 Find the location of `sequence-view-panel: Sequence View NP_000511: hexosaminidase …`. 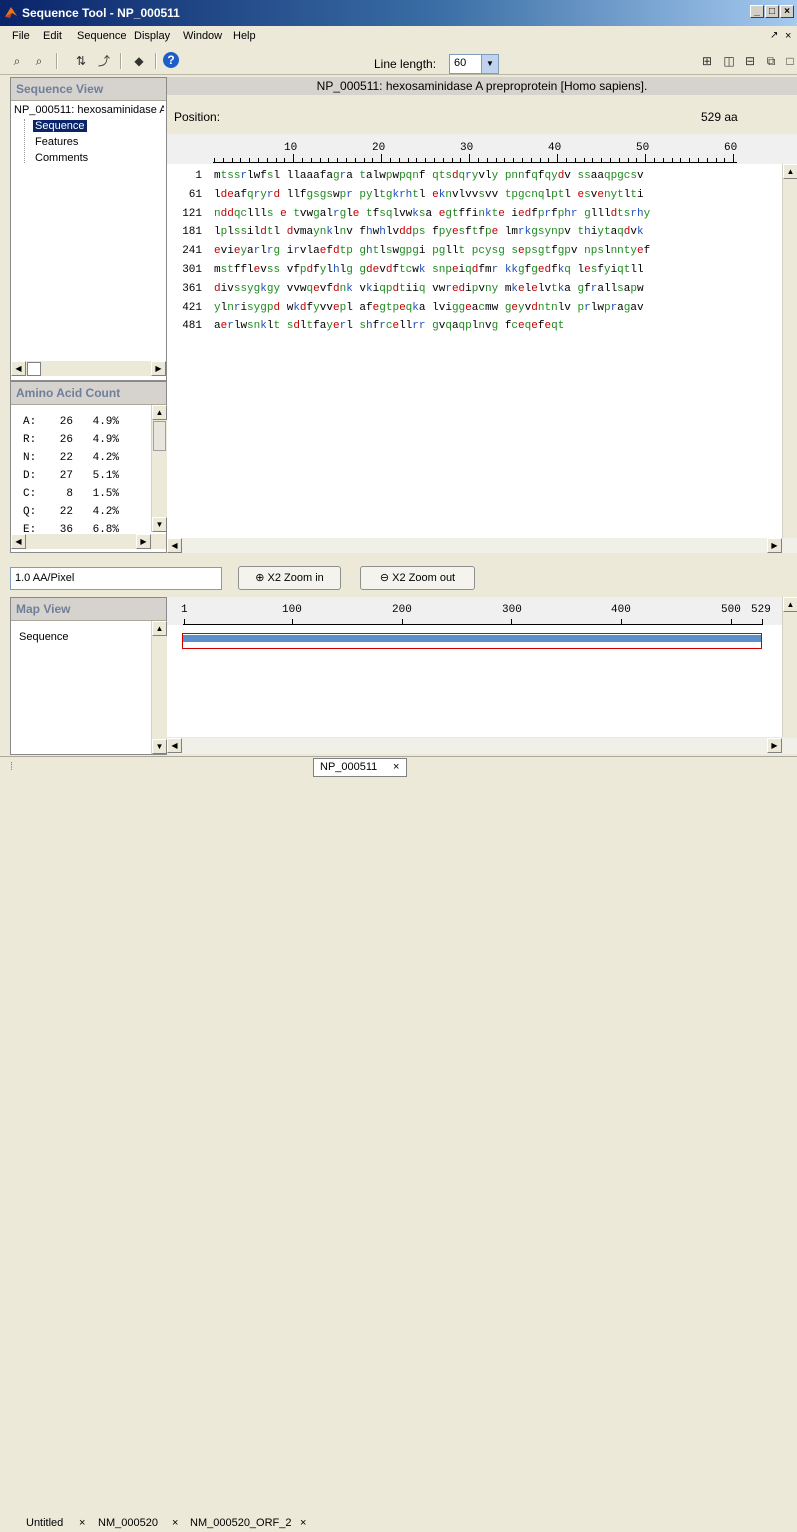

sequence-view-panel: Sequence View NP_000511: hexosaminidase … is located at coordinates (88, 229).